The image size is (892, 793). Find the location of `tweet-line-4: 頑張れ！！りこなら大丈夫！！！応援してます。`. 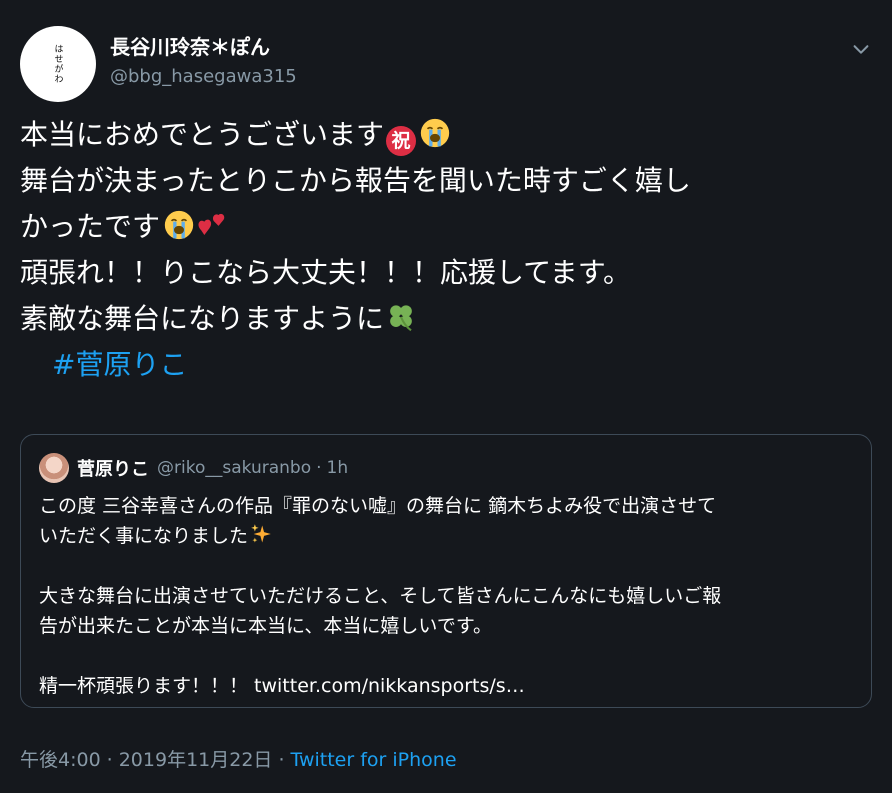

tweet-line-4: 頑張れ！！りこなら大丈夫！！！応援してます。 is located at coordinates (325, 272).